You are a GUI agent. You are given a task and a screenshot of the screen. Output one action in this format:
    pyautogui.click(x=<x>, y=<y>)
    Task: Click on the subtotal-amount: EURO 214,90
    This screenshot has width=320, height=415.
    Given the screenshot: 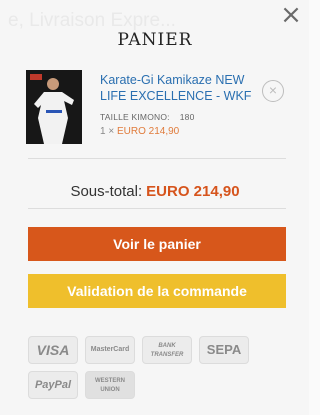 What is the action you would take?
    pyautogui.click(x=193, y=191)
    